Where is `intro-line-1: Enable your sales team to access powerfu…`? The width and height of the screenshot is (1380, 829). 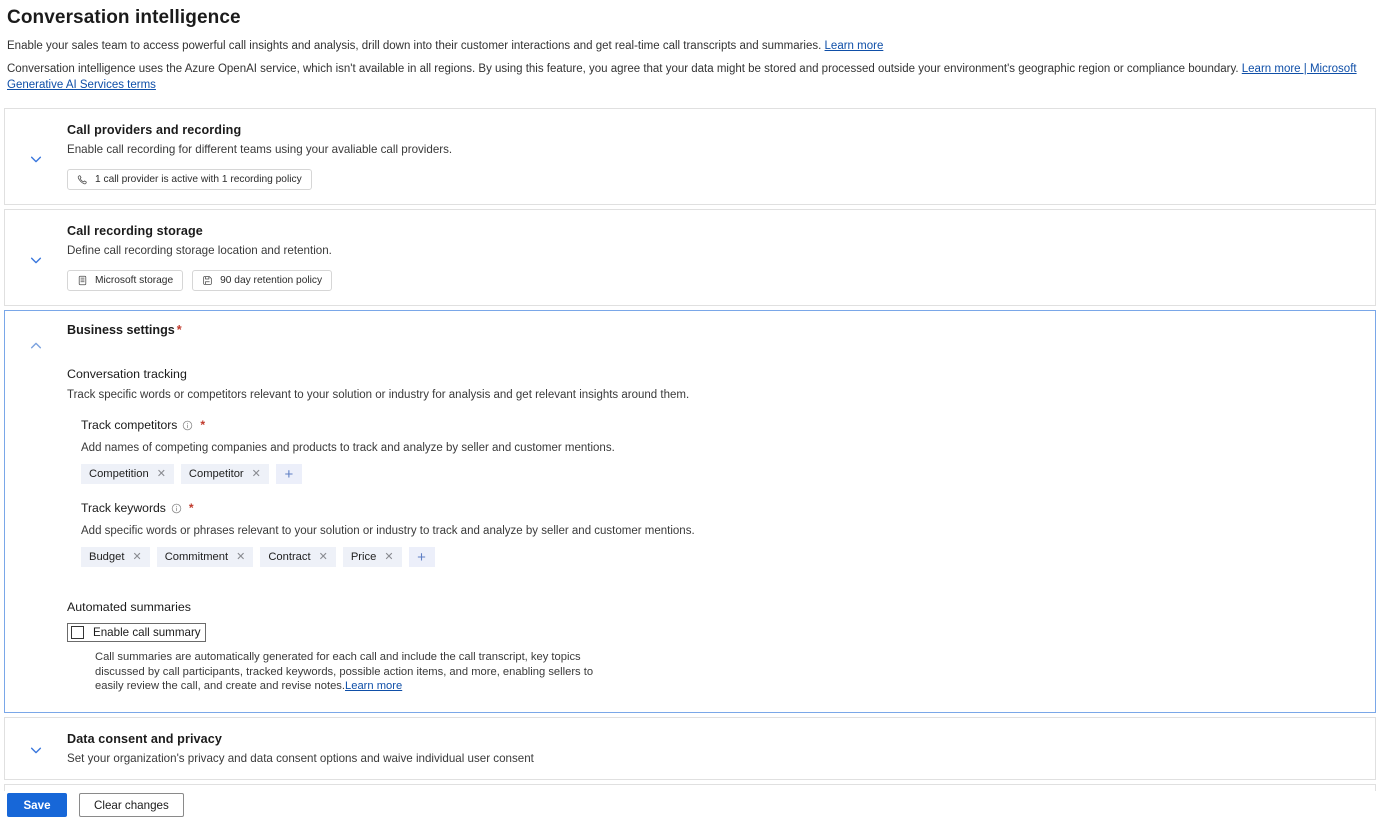 intro-line-1: Enable your sales team to access powerfu… is located at coordinates (690, 46).